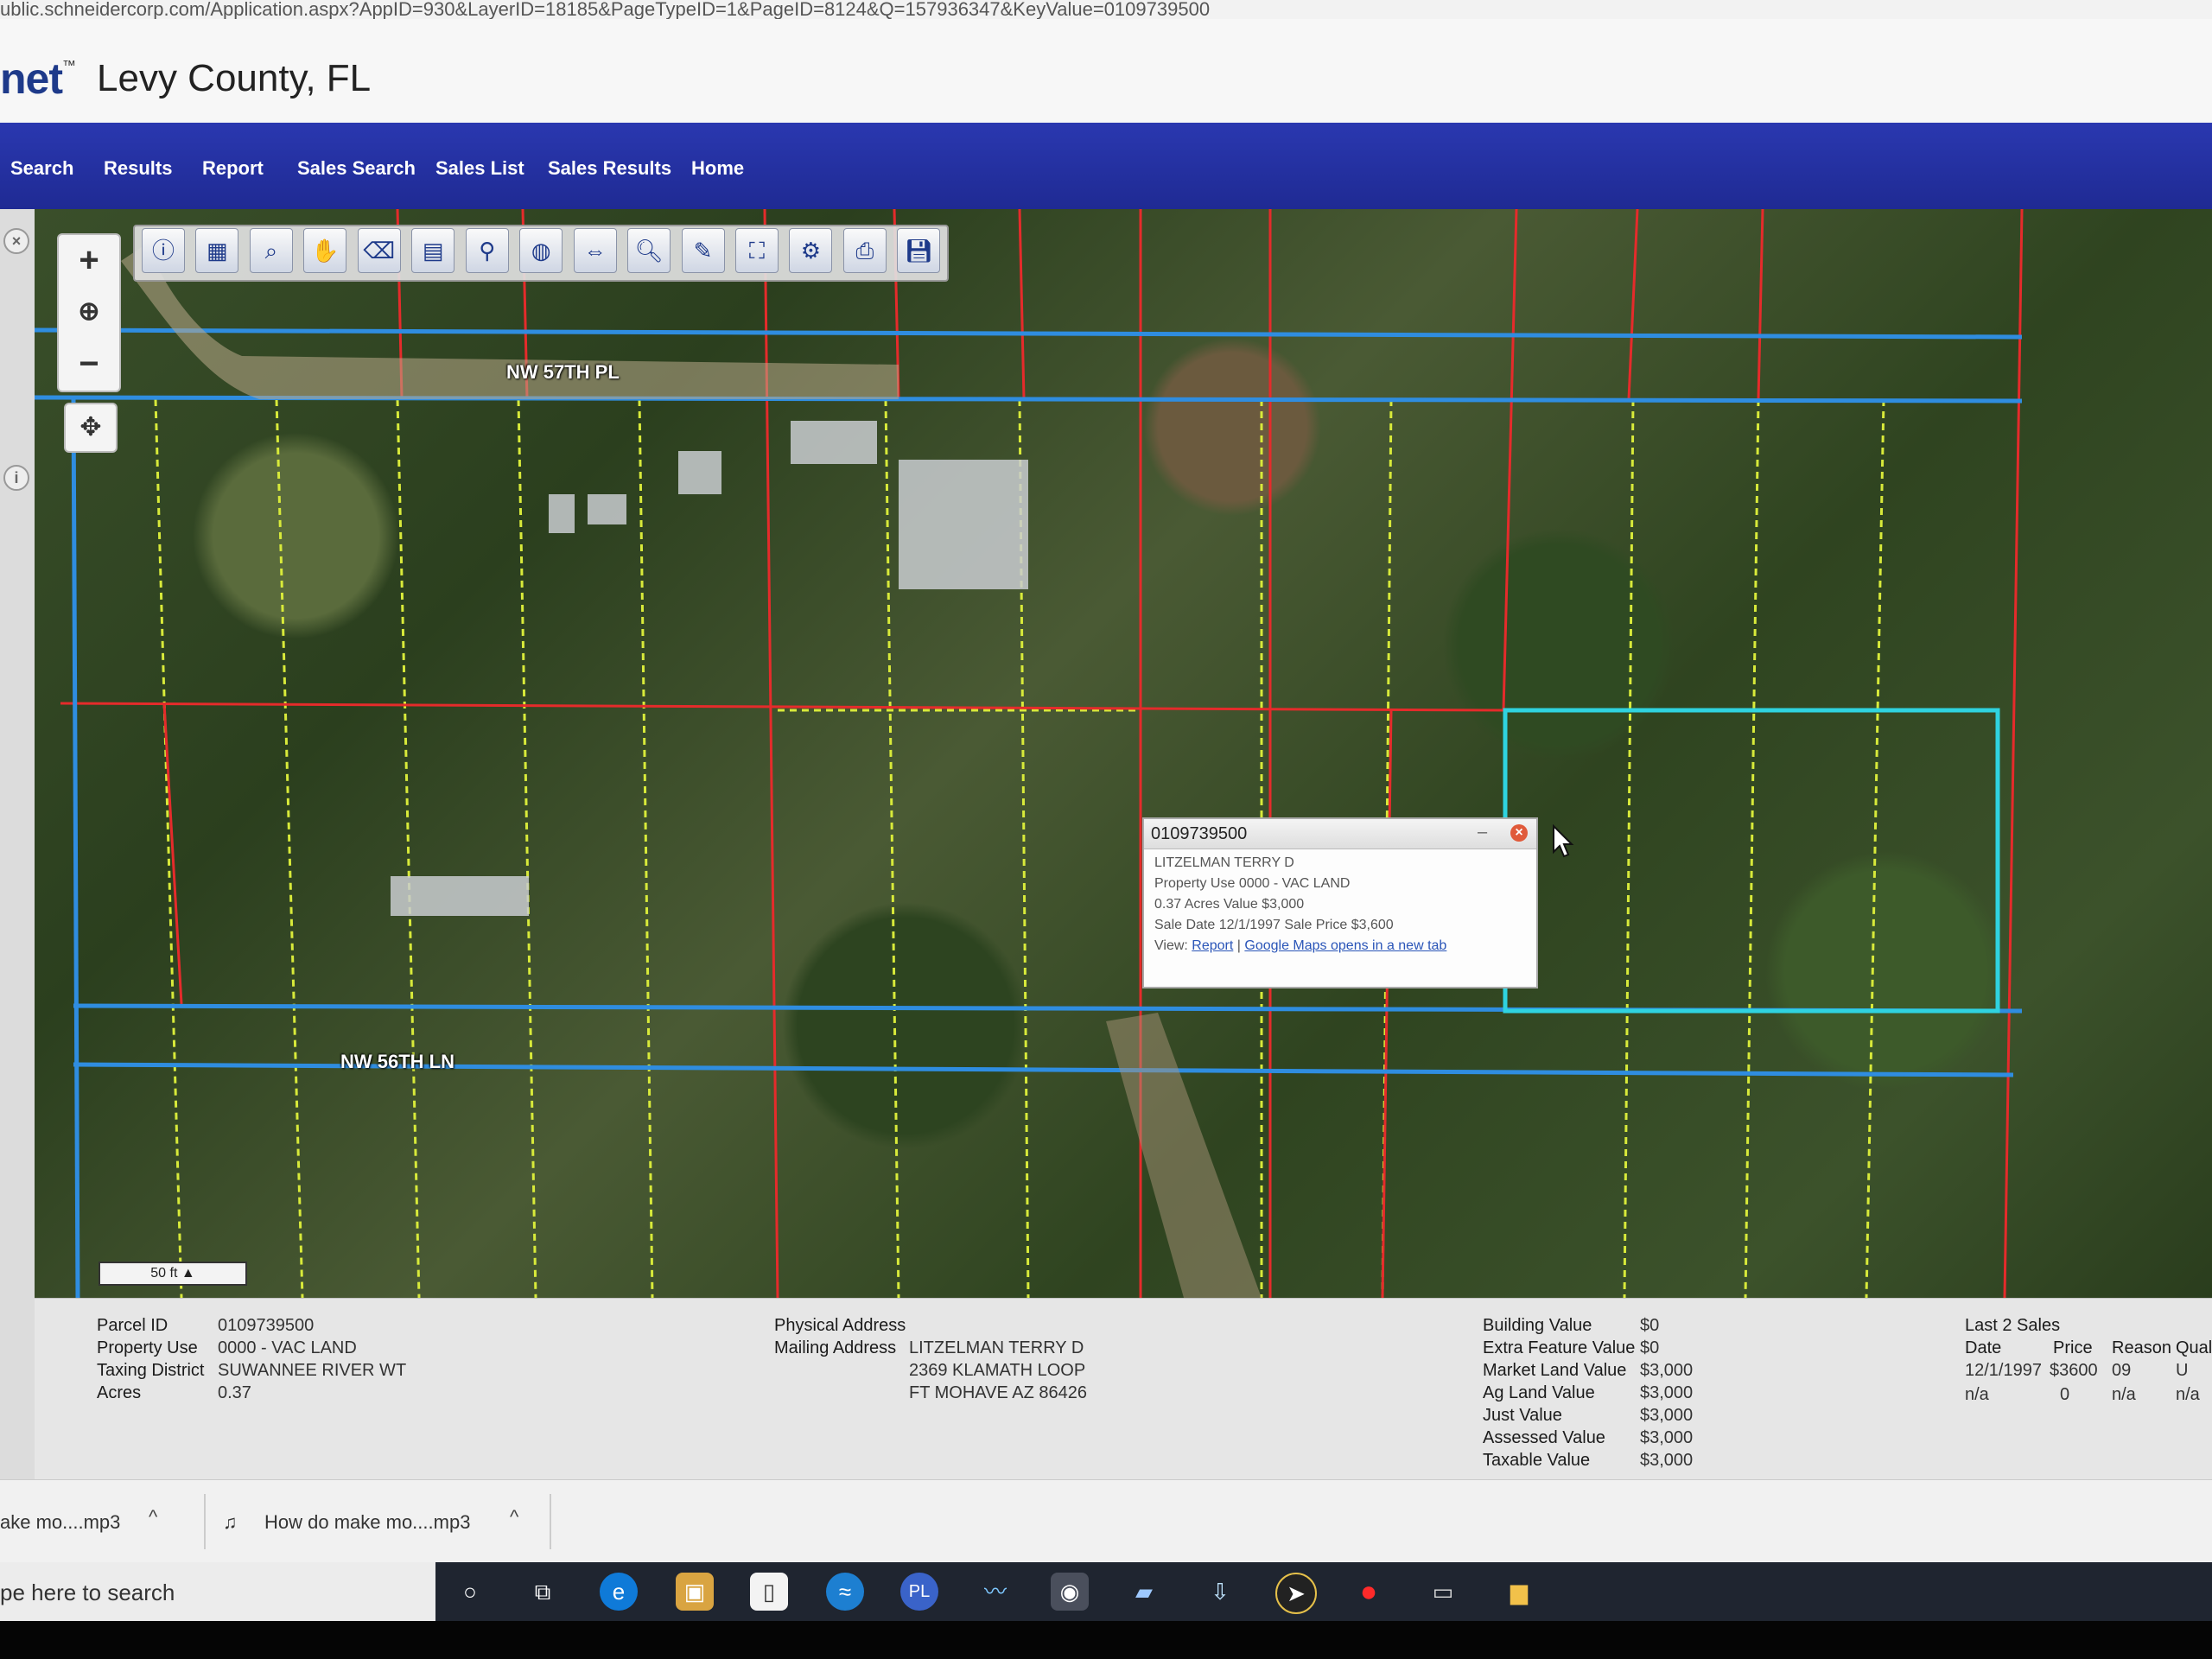 The image size is (2212, 1659). Describe the element at coordinates (1224, 862) in the screenshot. I see `popup-owner: LITZELMAN TERRY D` at that location.